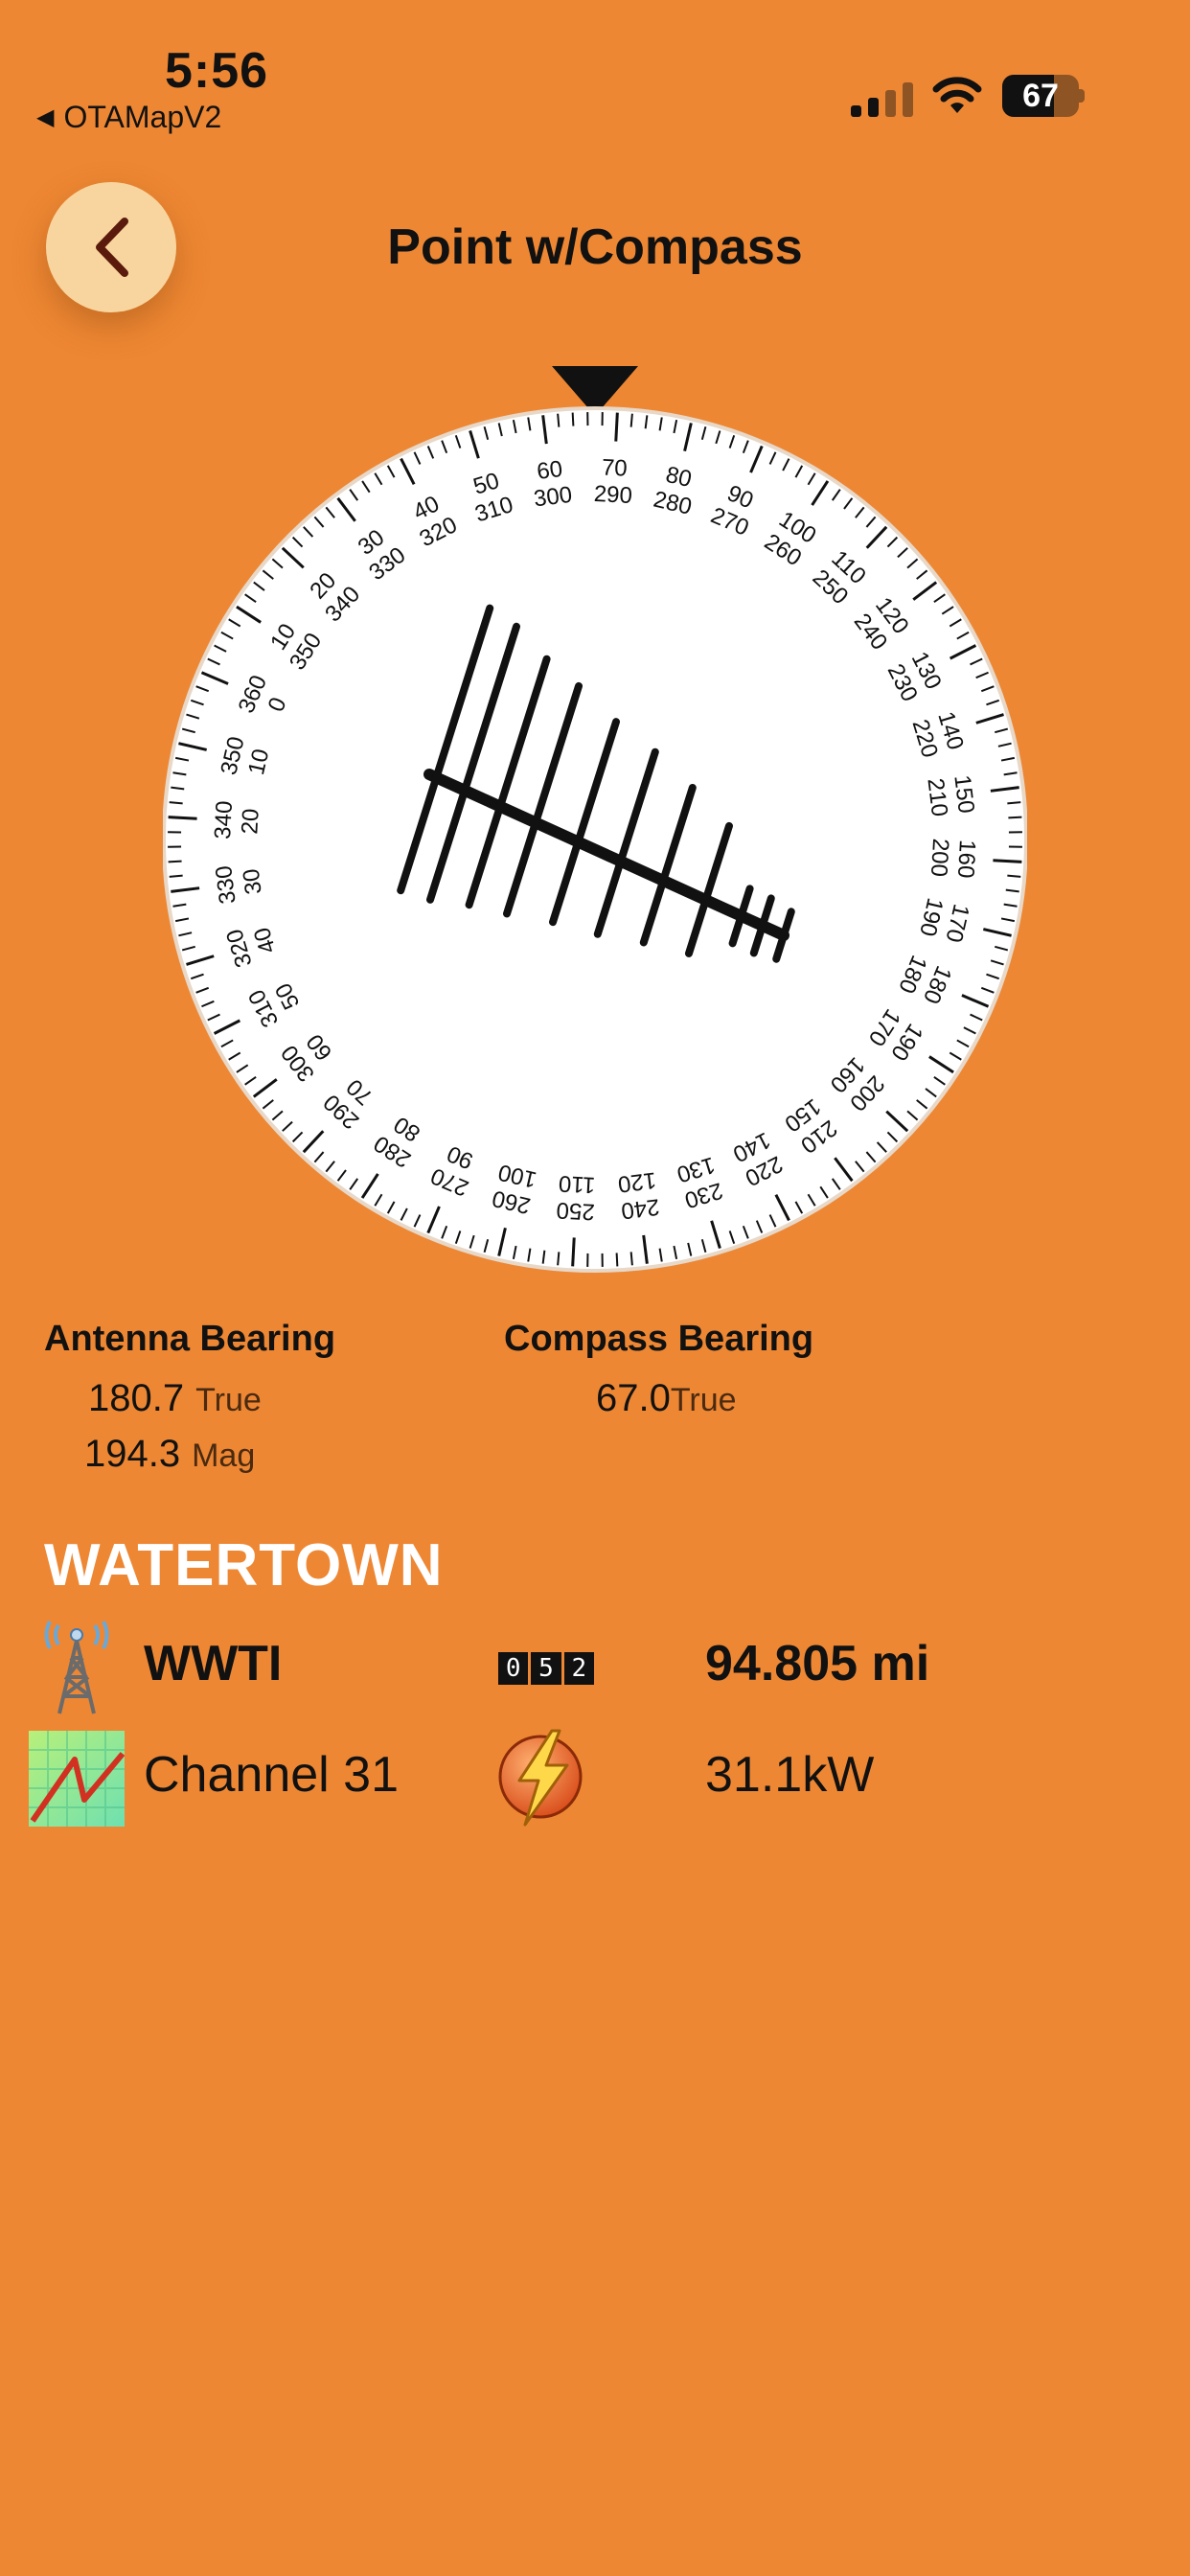 The width and height of the screenshot is (1190, 2576). What do you see at coordinates (244, 1565) in the screenshot?
I see `station-city: WATERTOWN` at bounding box center [244, 1565].